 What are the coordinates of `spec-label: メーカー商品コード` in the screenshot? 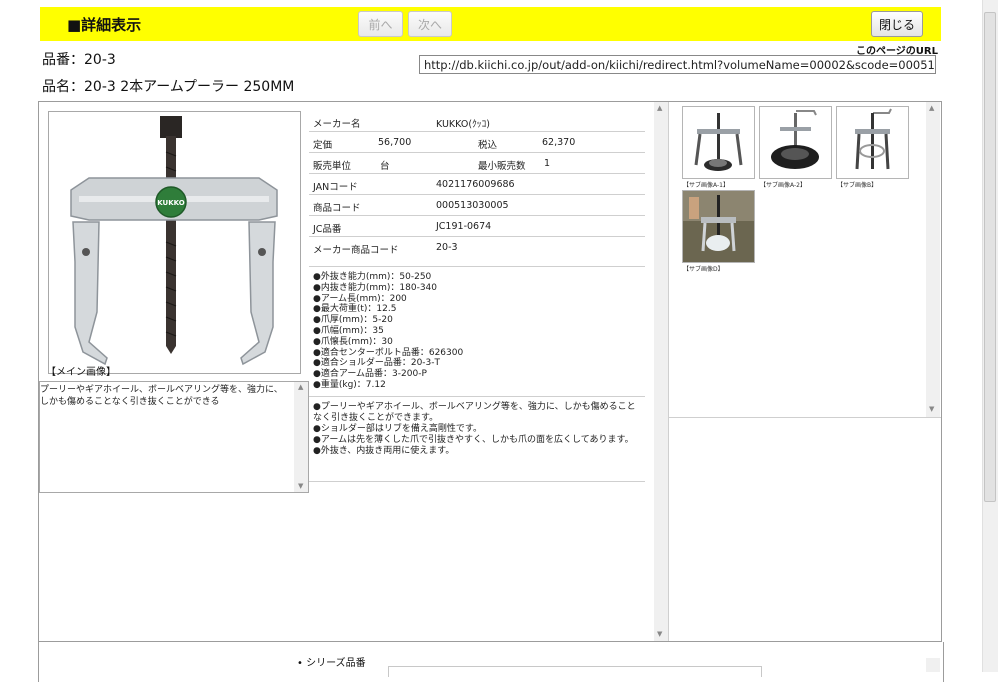 It's located at (356, 250).